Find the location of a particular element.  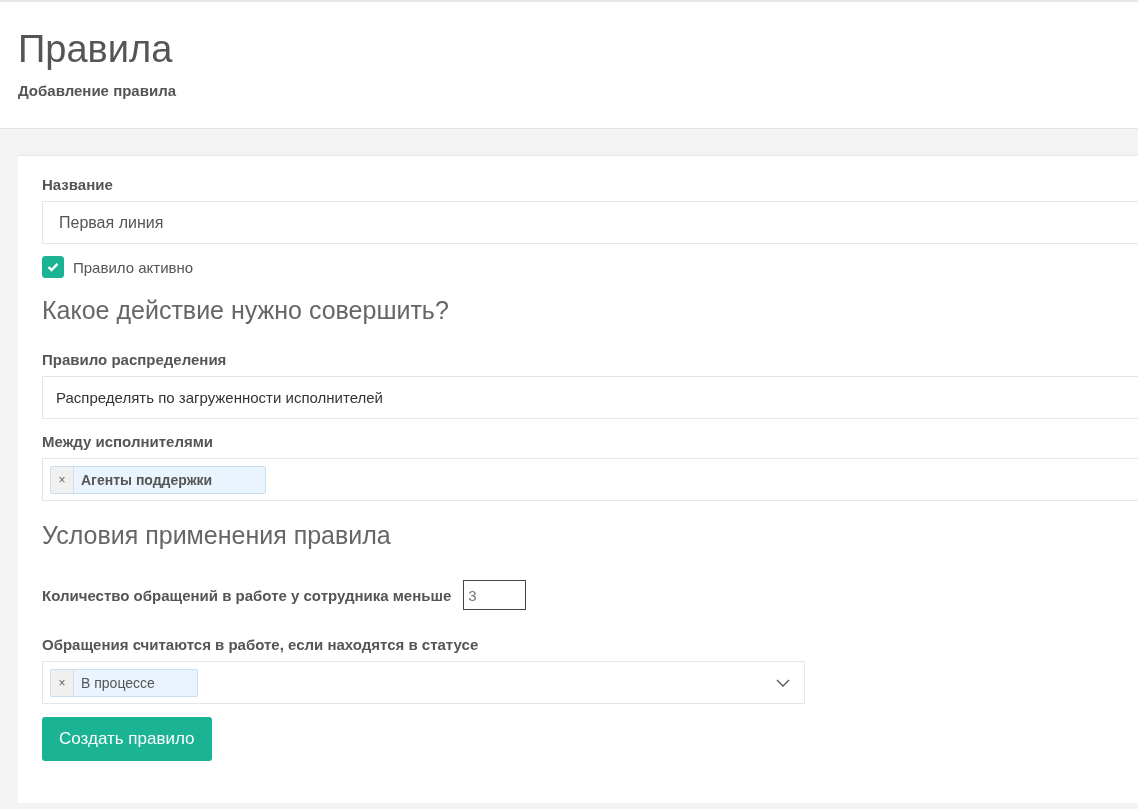

checkbox-label: Правило активно is located at coordinates (133, 267).